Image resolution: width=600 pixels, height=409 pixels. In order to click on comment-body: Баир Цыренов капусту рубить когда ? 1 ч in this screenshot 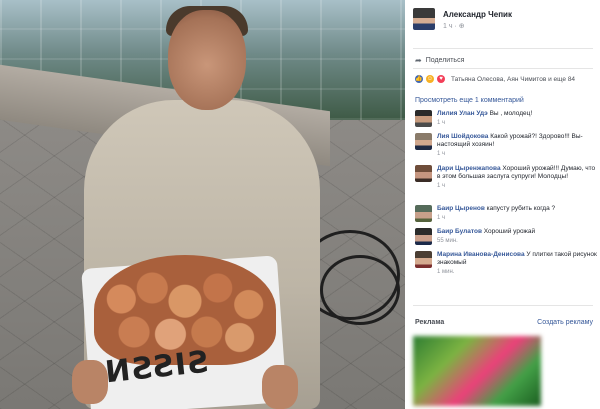, I will do `click(517, 213)`.